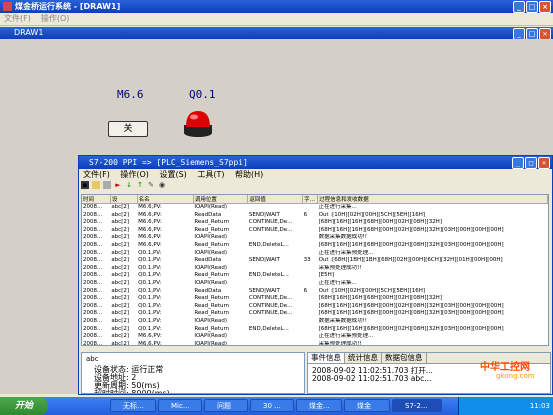  What do you see at coordinates (276, 19) in the screenshot?
I see `main-menu-bar: 文件(F) 操作(O)` at bounding box center [276, 19].